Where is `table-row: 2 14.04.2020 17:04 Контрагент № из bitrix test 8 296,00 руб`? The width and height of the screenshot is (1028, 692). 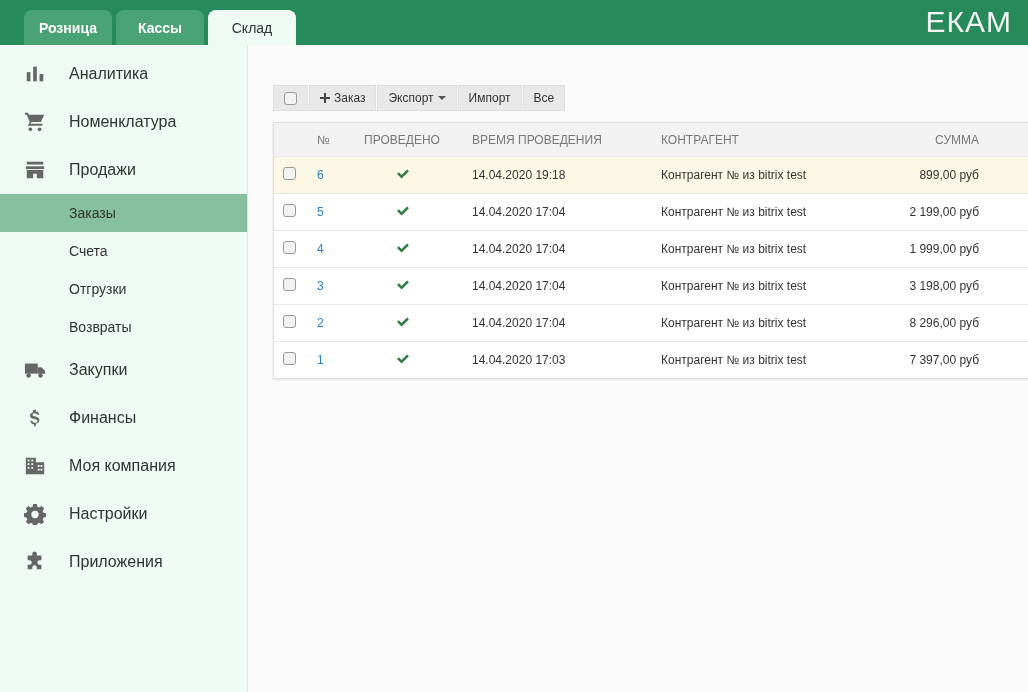 table-row: 2 14.04.2020 17:04 Контрагент № из bitrix test 8 296,00 руб is located at coordinates (651, 322).